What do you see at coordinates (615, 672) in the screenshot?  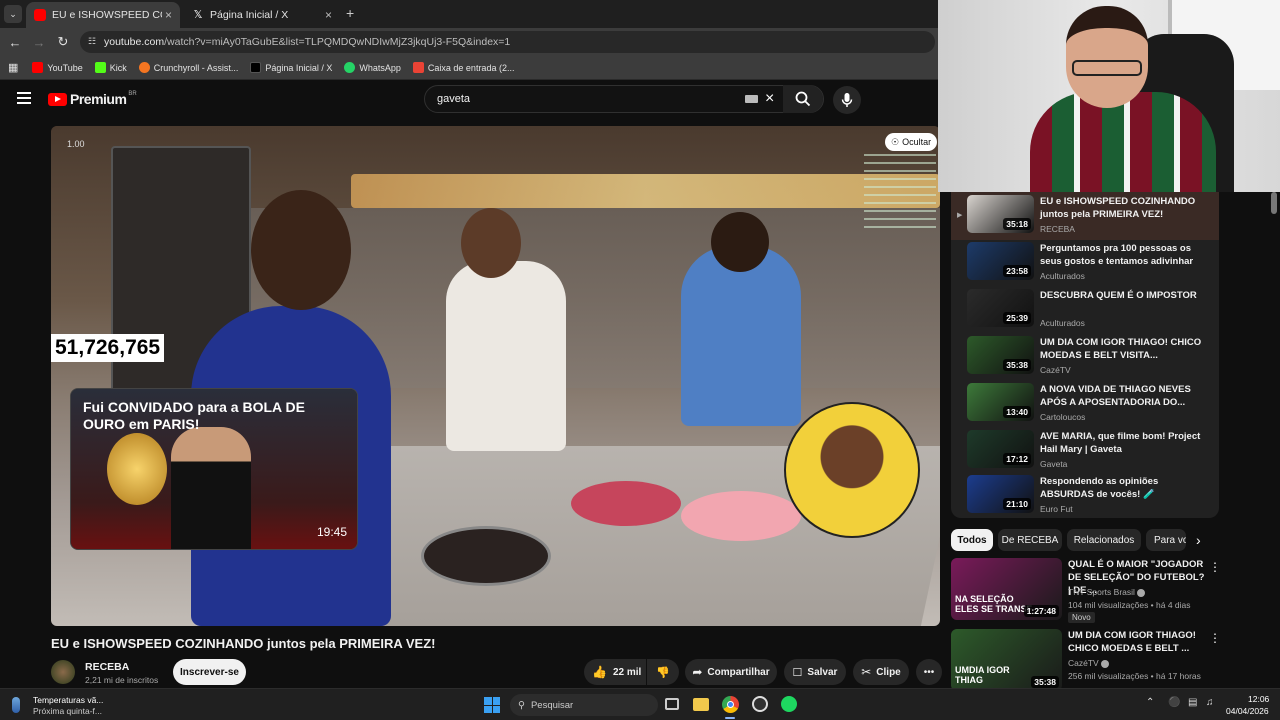 I see `like-button: 👍 22 mil` at bounding box center [615, 672].